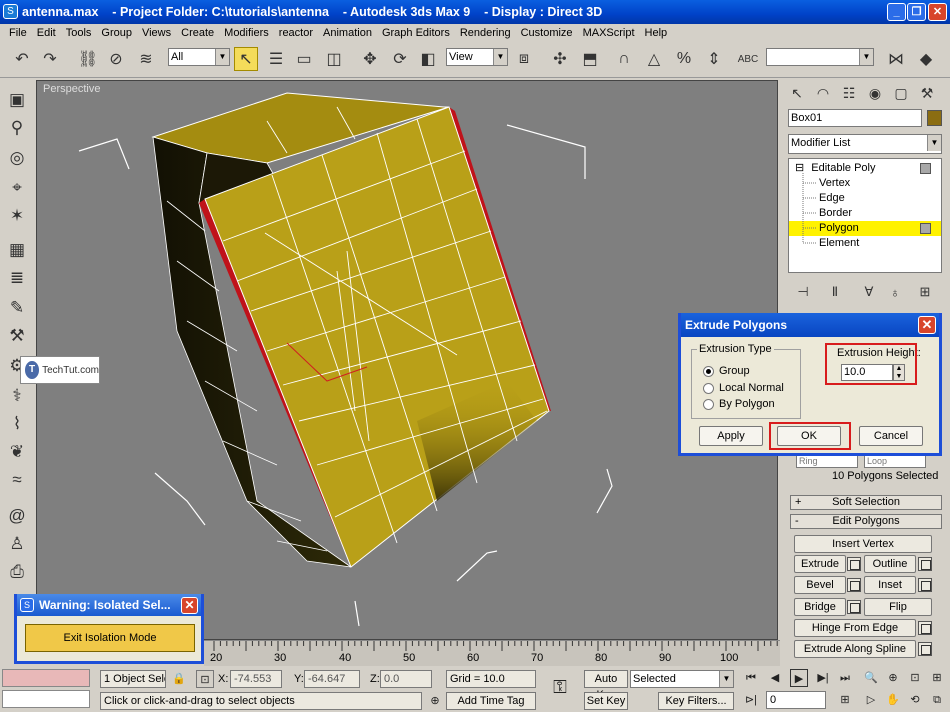 Image resolution: width=950 pixels, height=712 pixels. Describe the element at coordinates (17, 424) in the screenshot. I see `cloth-icon: ⌇` at that location.